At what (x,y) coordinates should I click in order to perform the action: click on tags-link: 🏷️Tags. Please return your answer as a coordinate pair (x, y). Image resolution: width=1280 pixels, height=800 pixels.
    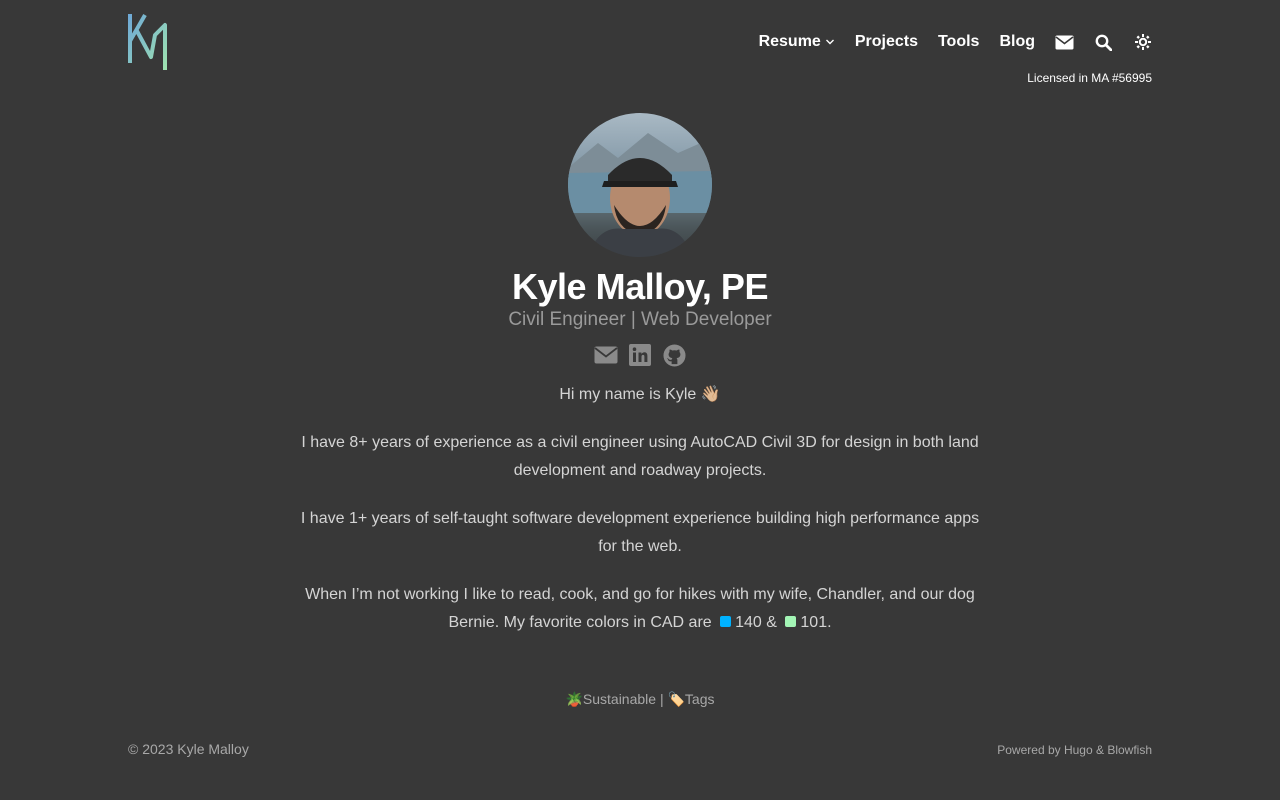
    Looking at the image, I should click on (691, 699).